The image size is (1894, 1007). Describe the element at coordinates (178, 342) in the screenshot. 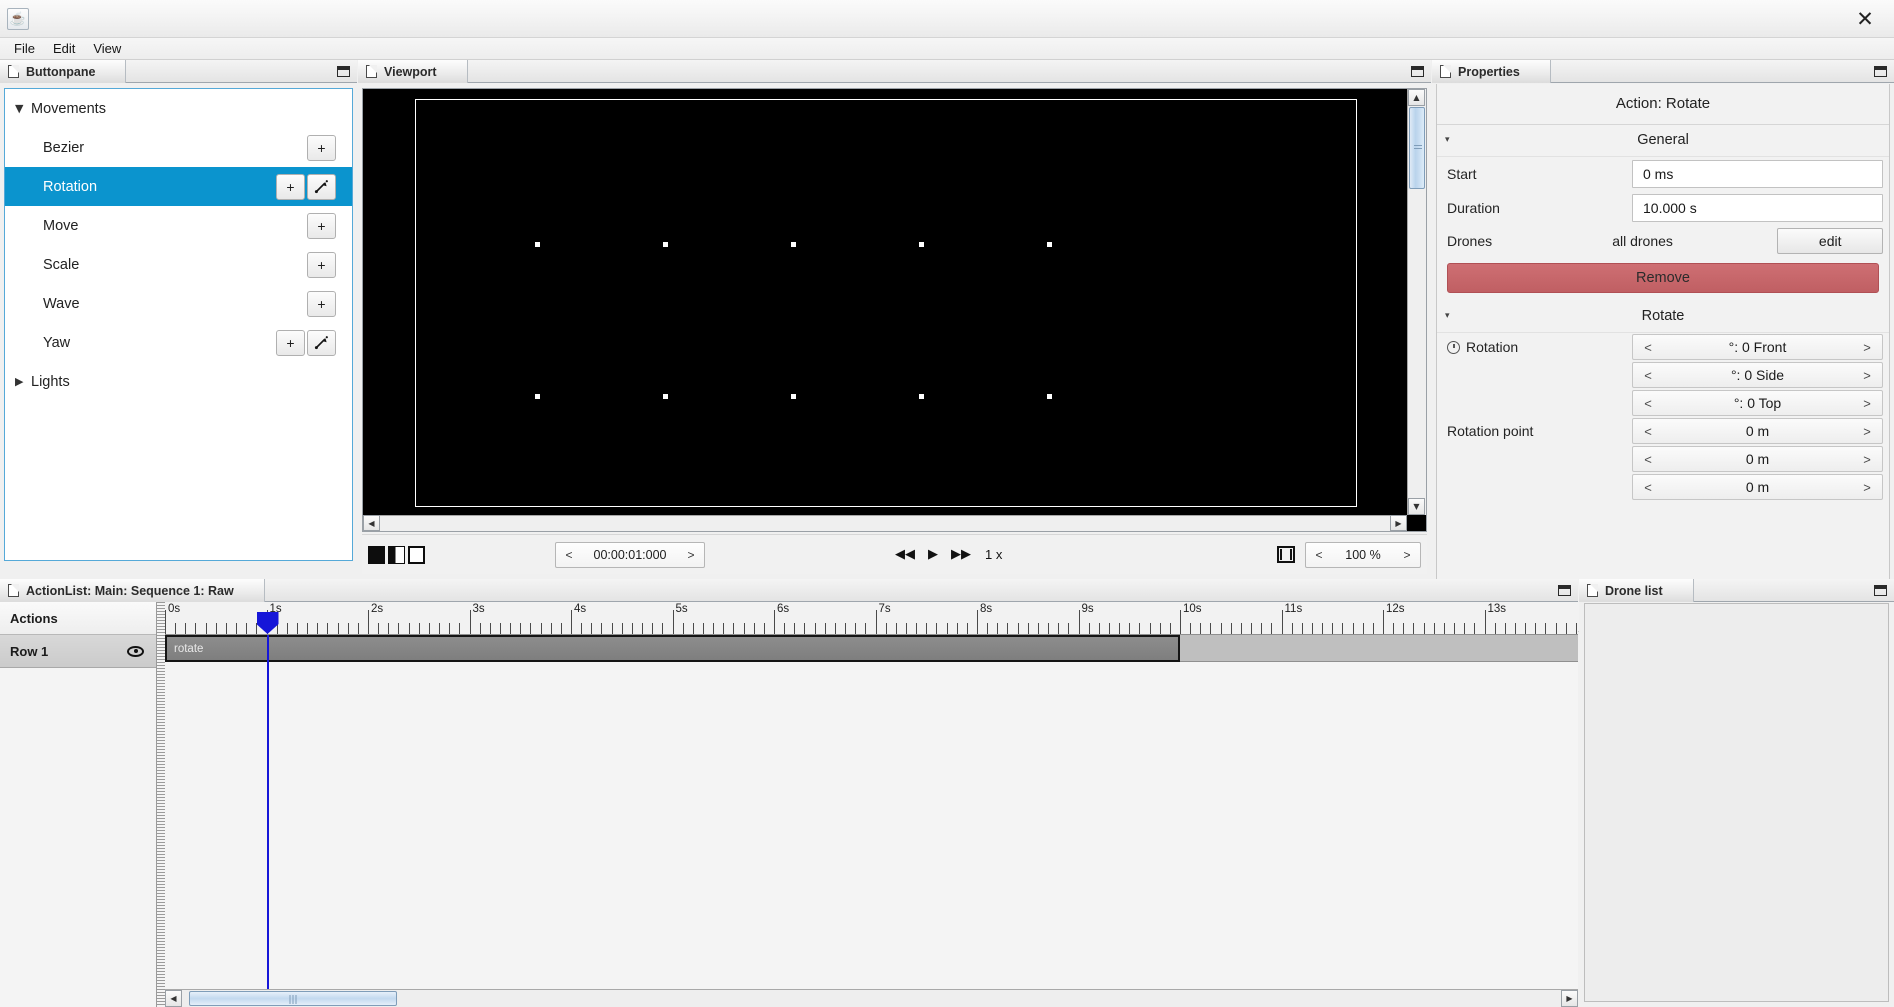

I see `tree-item-yaw: Yaw +` at that location.